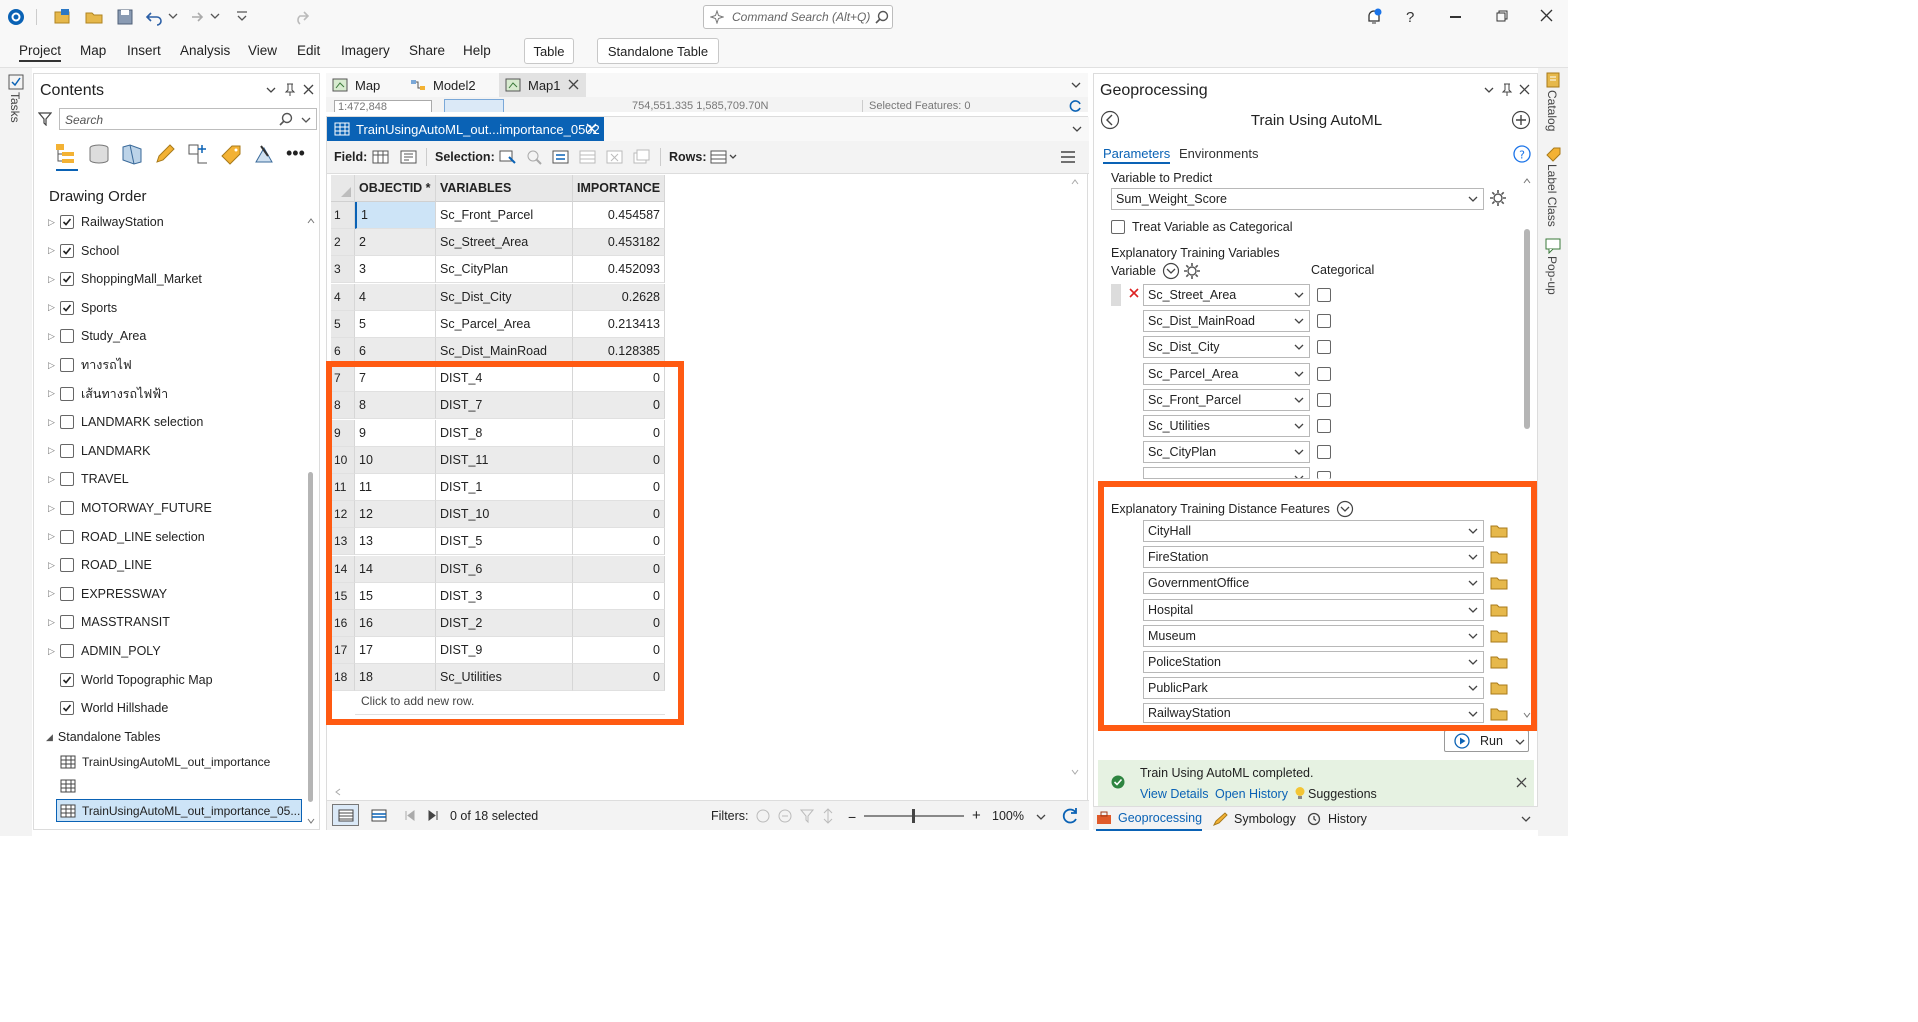  What do you see at coordinates (40, 52) in the screenshot?
I see `menu-project: Project` at bounding box center [40, 52].